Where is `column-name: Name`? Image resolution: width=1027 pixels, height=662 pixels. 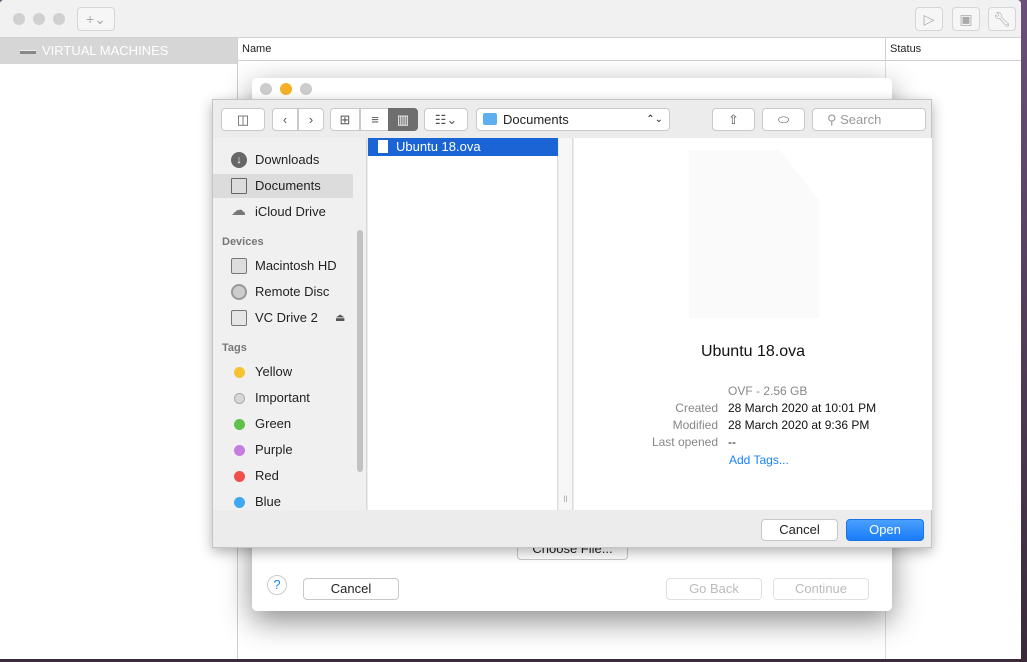 column-name: Name is located at coordinates (561, 49).